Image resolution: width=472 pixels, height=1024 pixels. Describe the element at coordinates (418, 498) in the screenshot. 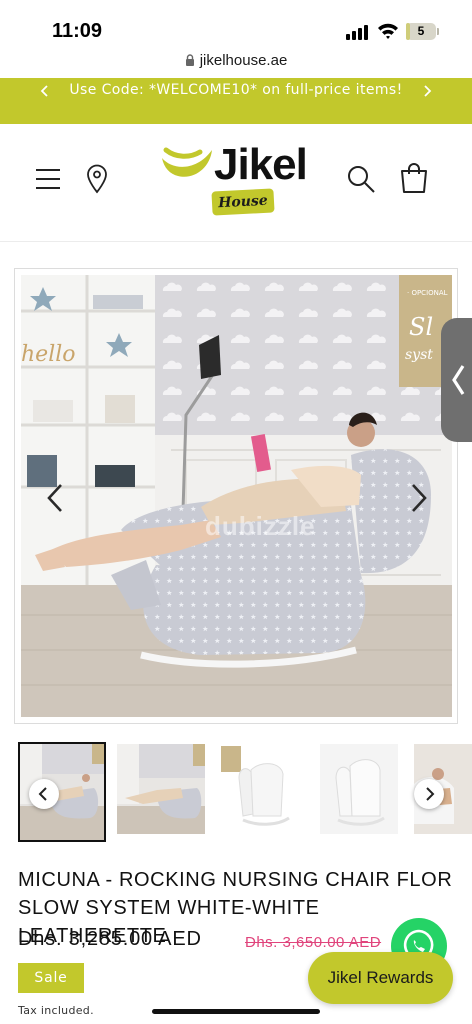

I see `gallery-next-icon` at that location.